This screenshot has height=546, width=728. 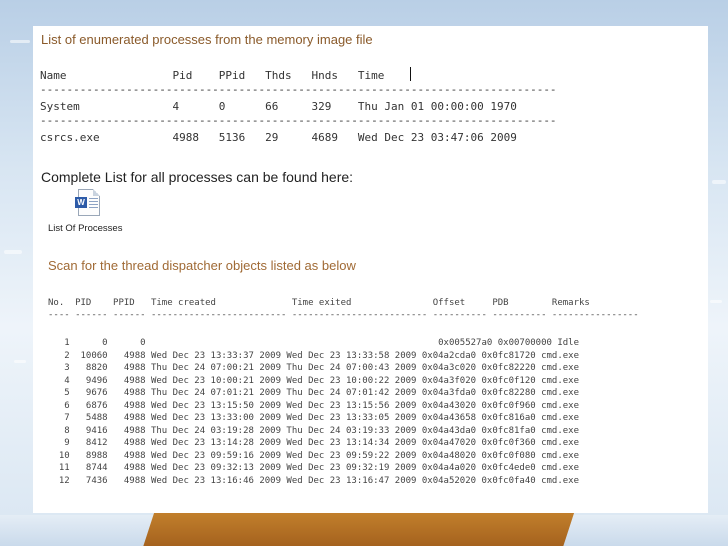 I want to click on attachment-label: List Of Processes, so click(x=85, y=228).